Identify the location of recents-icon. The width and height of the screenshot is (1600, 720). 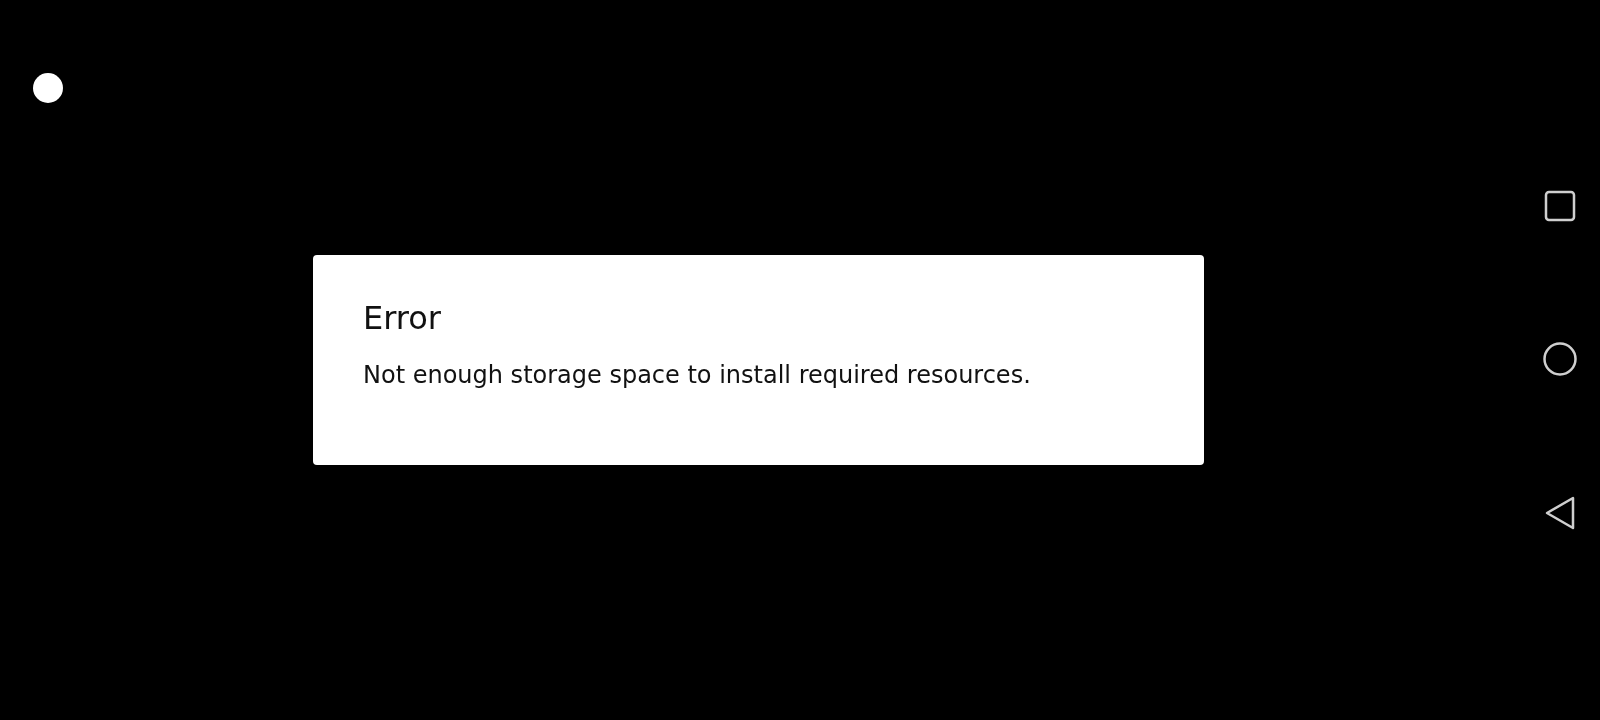
(1560, 206).